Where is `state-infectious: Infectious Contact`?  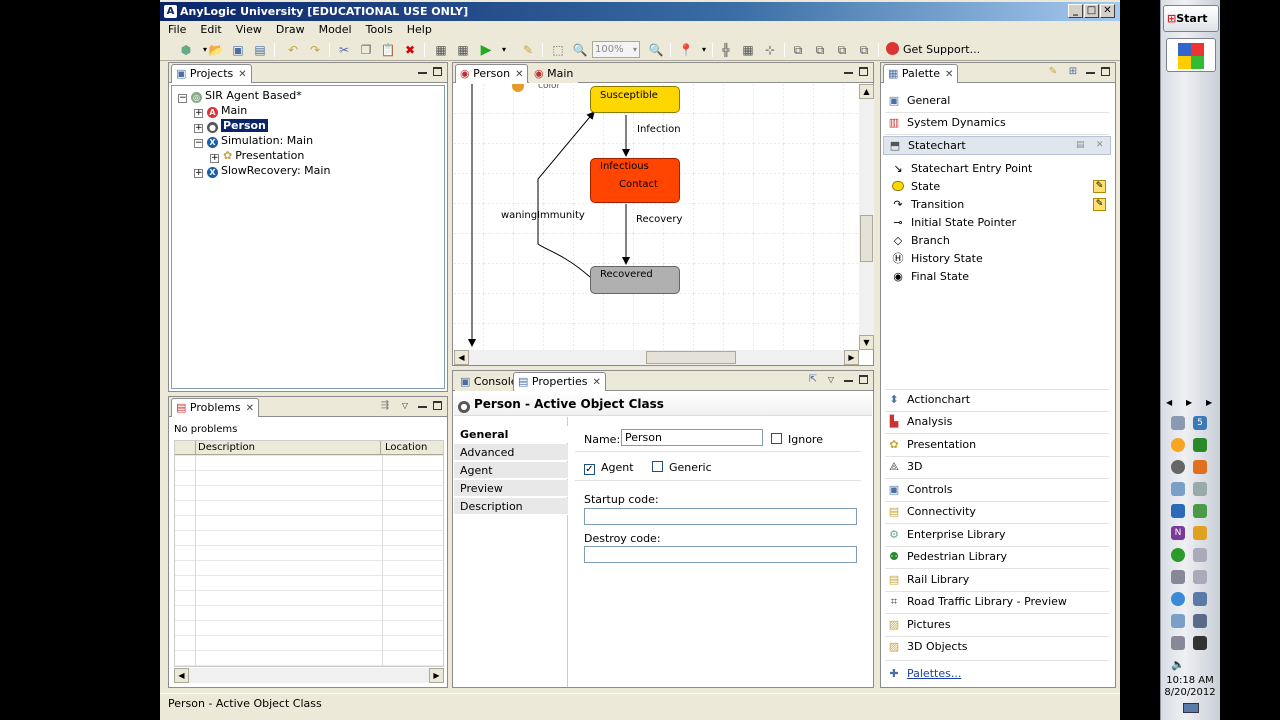 state-infectious: Infectious Contact is located at coordinates (635, 180).